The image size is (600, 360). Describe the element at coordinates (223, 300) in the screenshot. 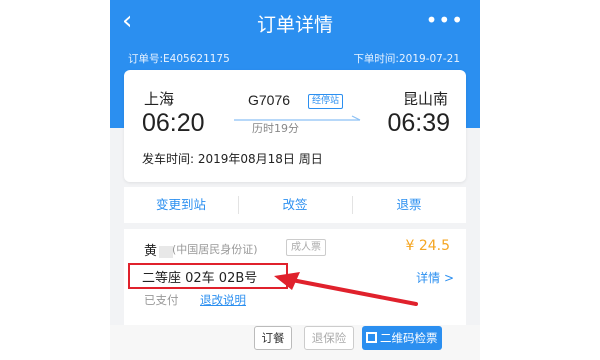

I see `refund-rules-link: 退改说明` at that location.